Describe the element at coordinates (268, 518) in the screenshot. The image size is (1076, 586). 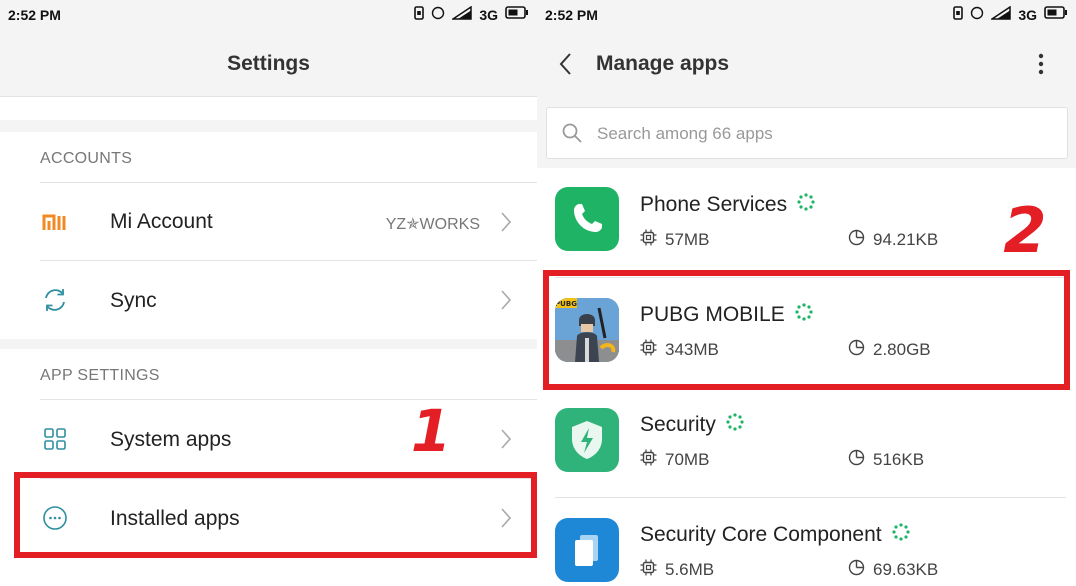
I see `installed-apps-row: Installed apps` at that location.